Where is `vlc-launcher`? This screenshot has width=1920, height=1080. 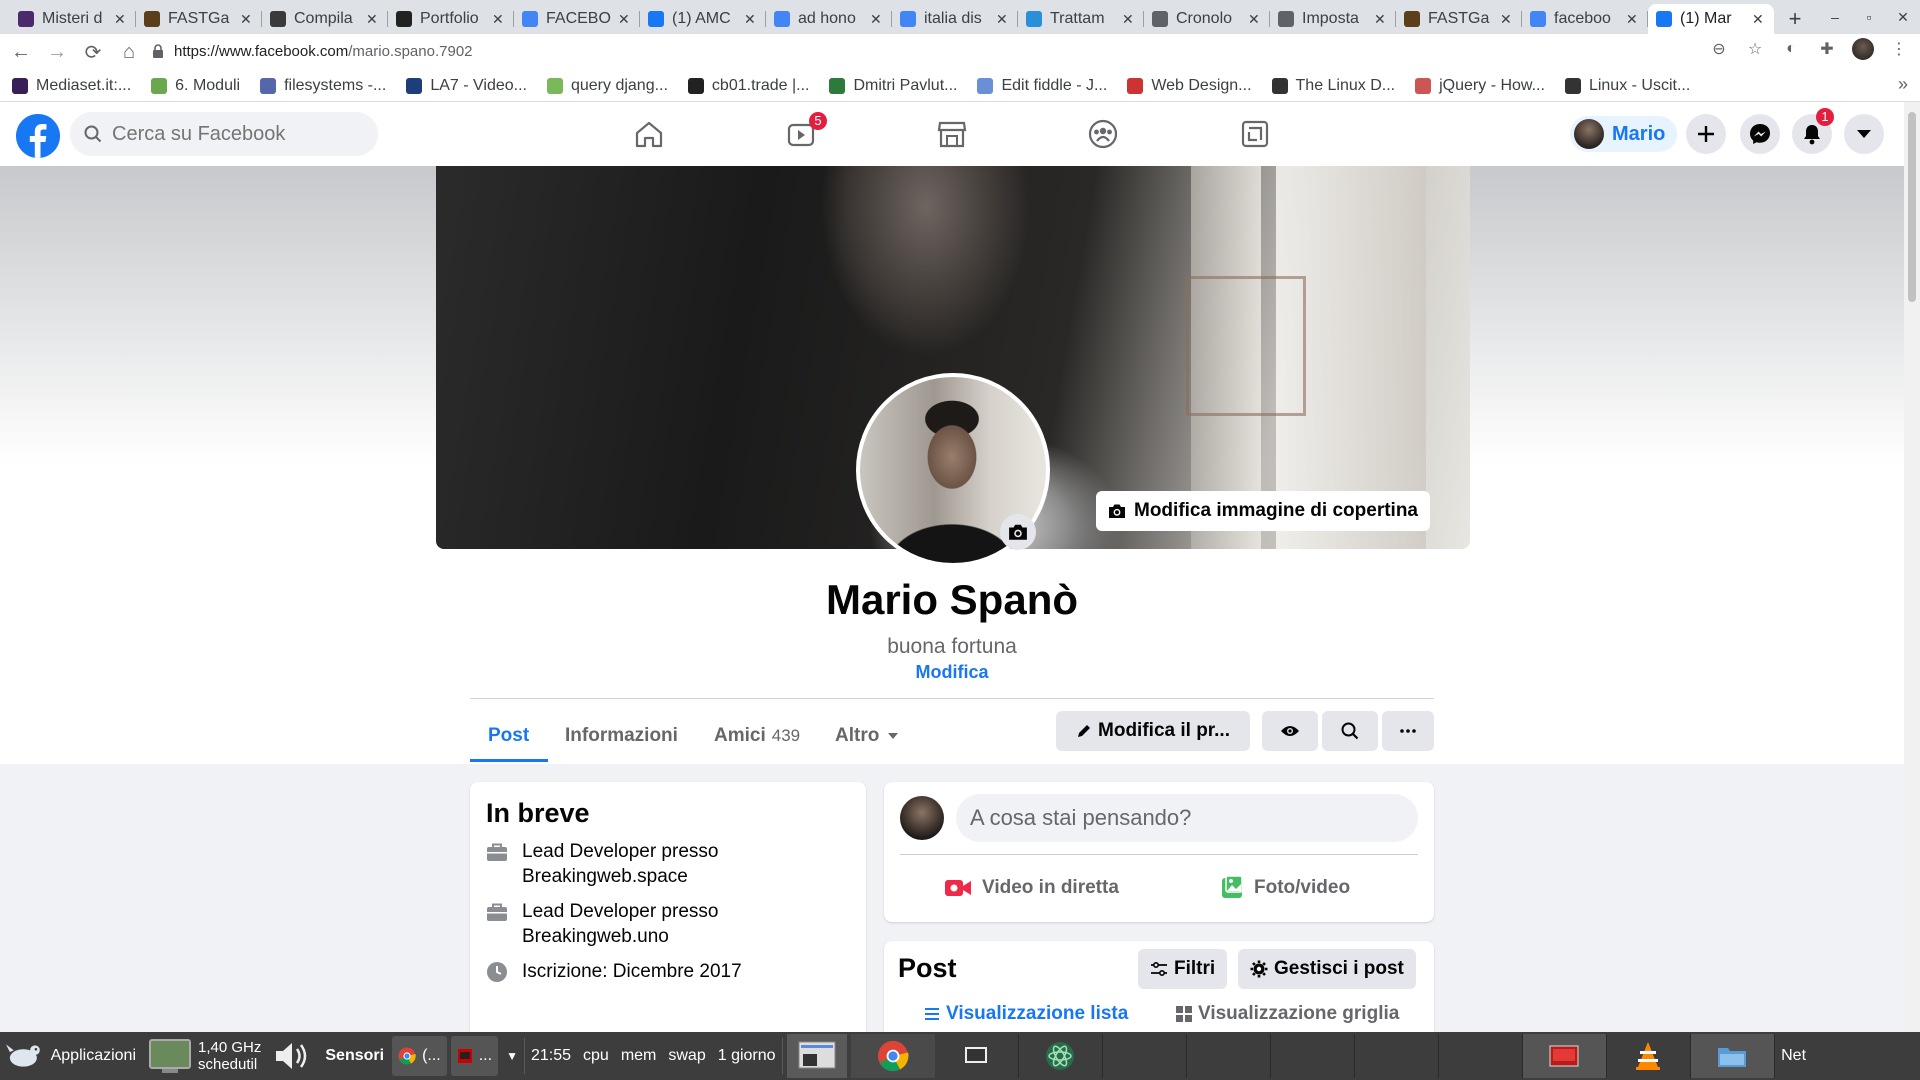 vlc-launcher is located at coordinates (1649, 1056).